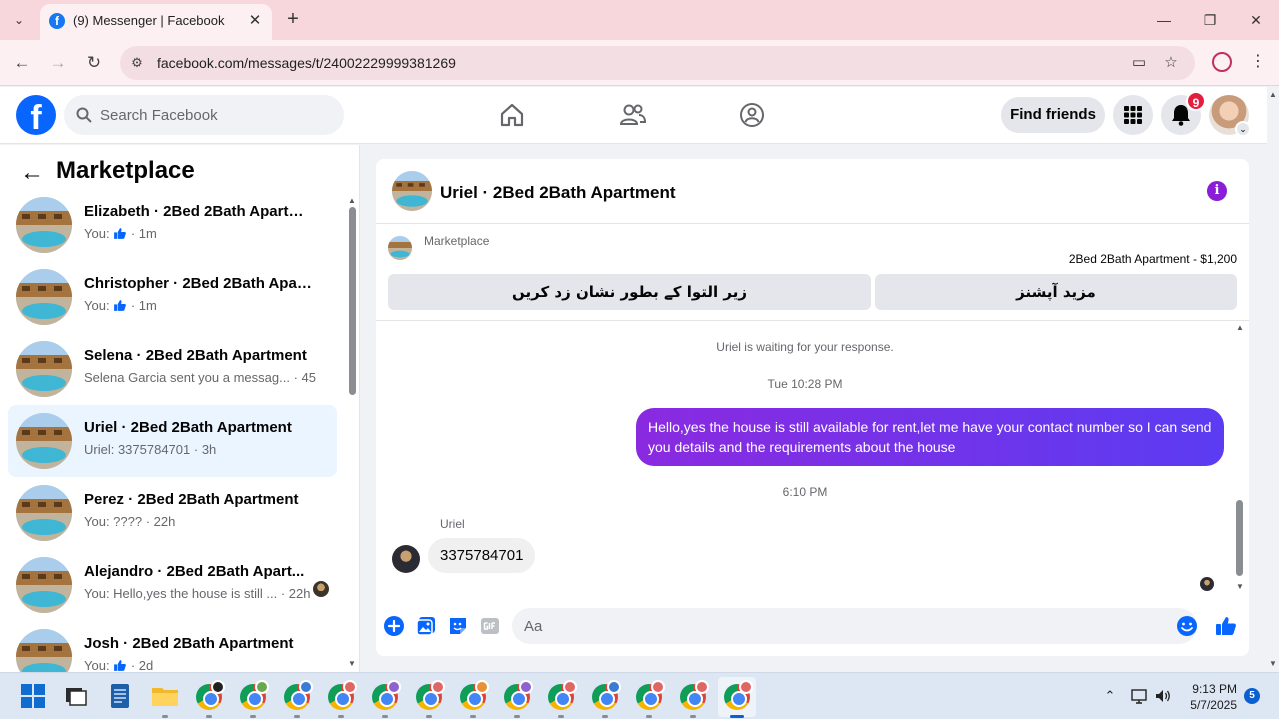 This screenshot has width=1279, height=719. Describe the element at coordinates (1256, 20) in the screenshot. I see `window-close-icon: ✕` at that location.